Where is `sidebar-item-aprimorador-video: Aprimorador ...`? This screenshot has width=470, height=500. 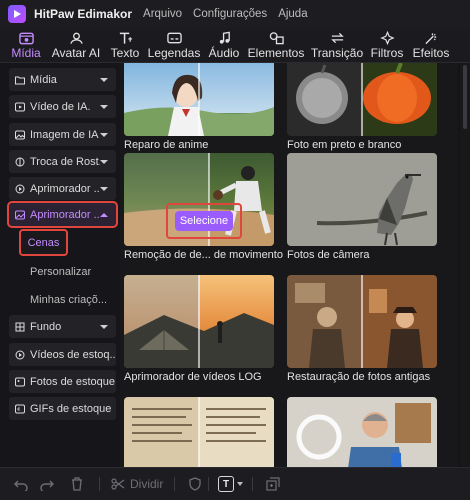
sidebar-item-aprimorador-video: Aprimorador ... is located at coordinates (62, 188).